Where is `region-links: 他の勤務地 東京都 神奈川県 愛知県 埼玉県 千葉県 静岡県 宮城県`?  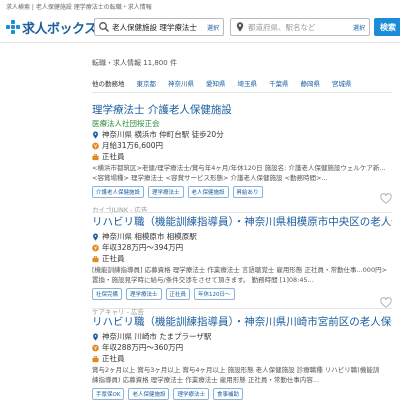
region-links: 他の勤務地 東京都 神奈川県 愛知県 埼玉県 千葉県 静岡県 宮城県 is located at coordinates (228, 83).